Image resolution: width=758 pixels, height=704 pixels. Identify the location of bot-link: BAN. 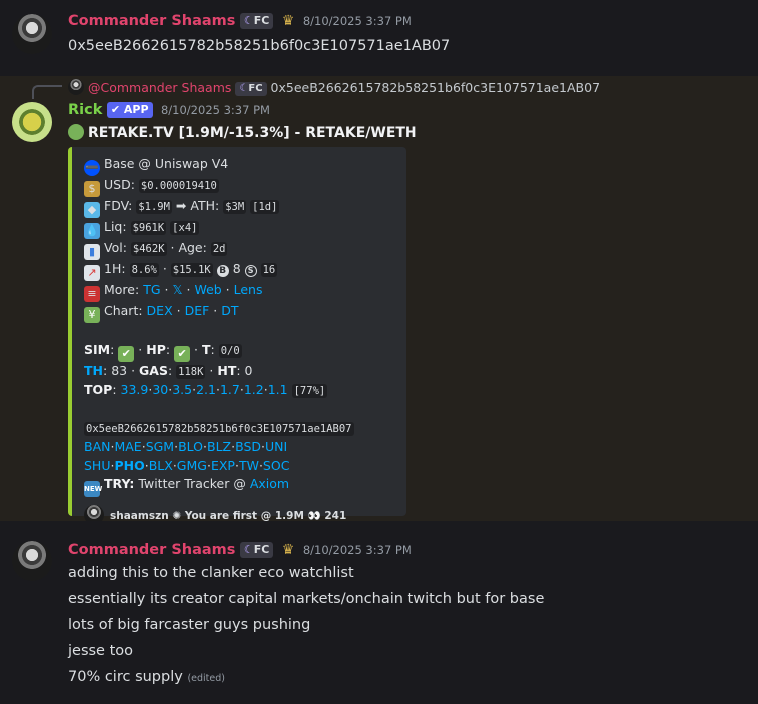
(97, 446).